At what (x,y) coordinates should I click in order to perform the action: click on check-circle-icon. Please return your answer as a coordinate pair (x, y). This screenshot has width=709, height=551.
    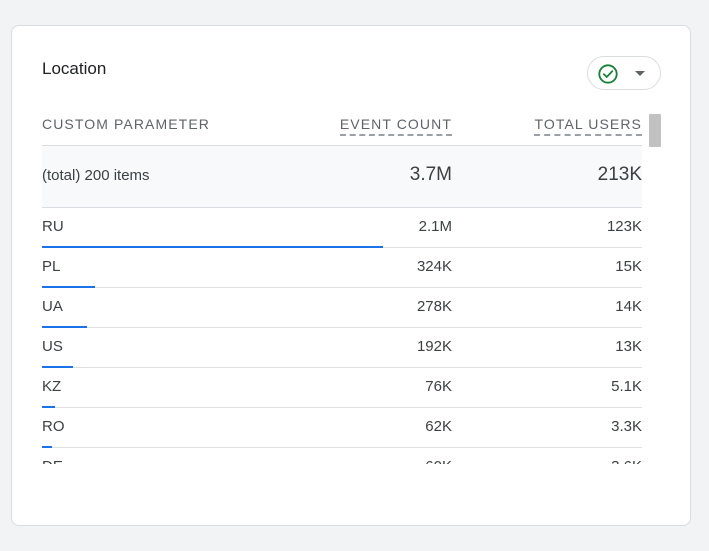
    Looking at the image, I should click on (608, 74).